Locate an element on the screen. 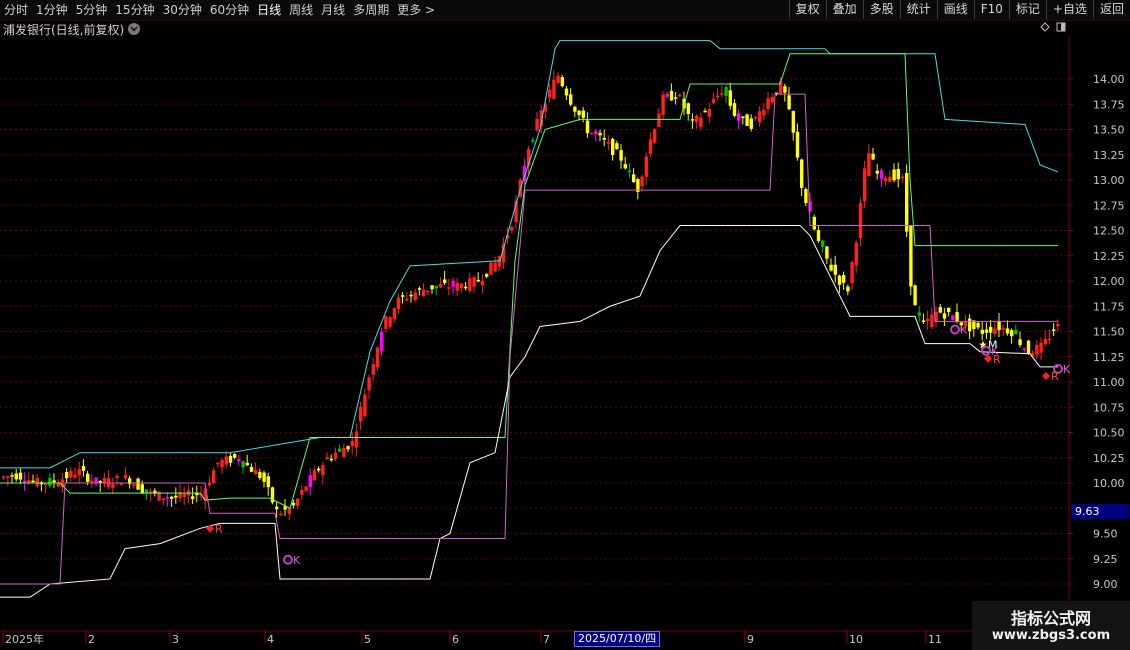  signal-marker-label: R is located at coordinates (1055, 376).